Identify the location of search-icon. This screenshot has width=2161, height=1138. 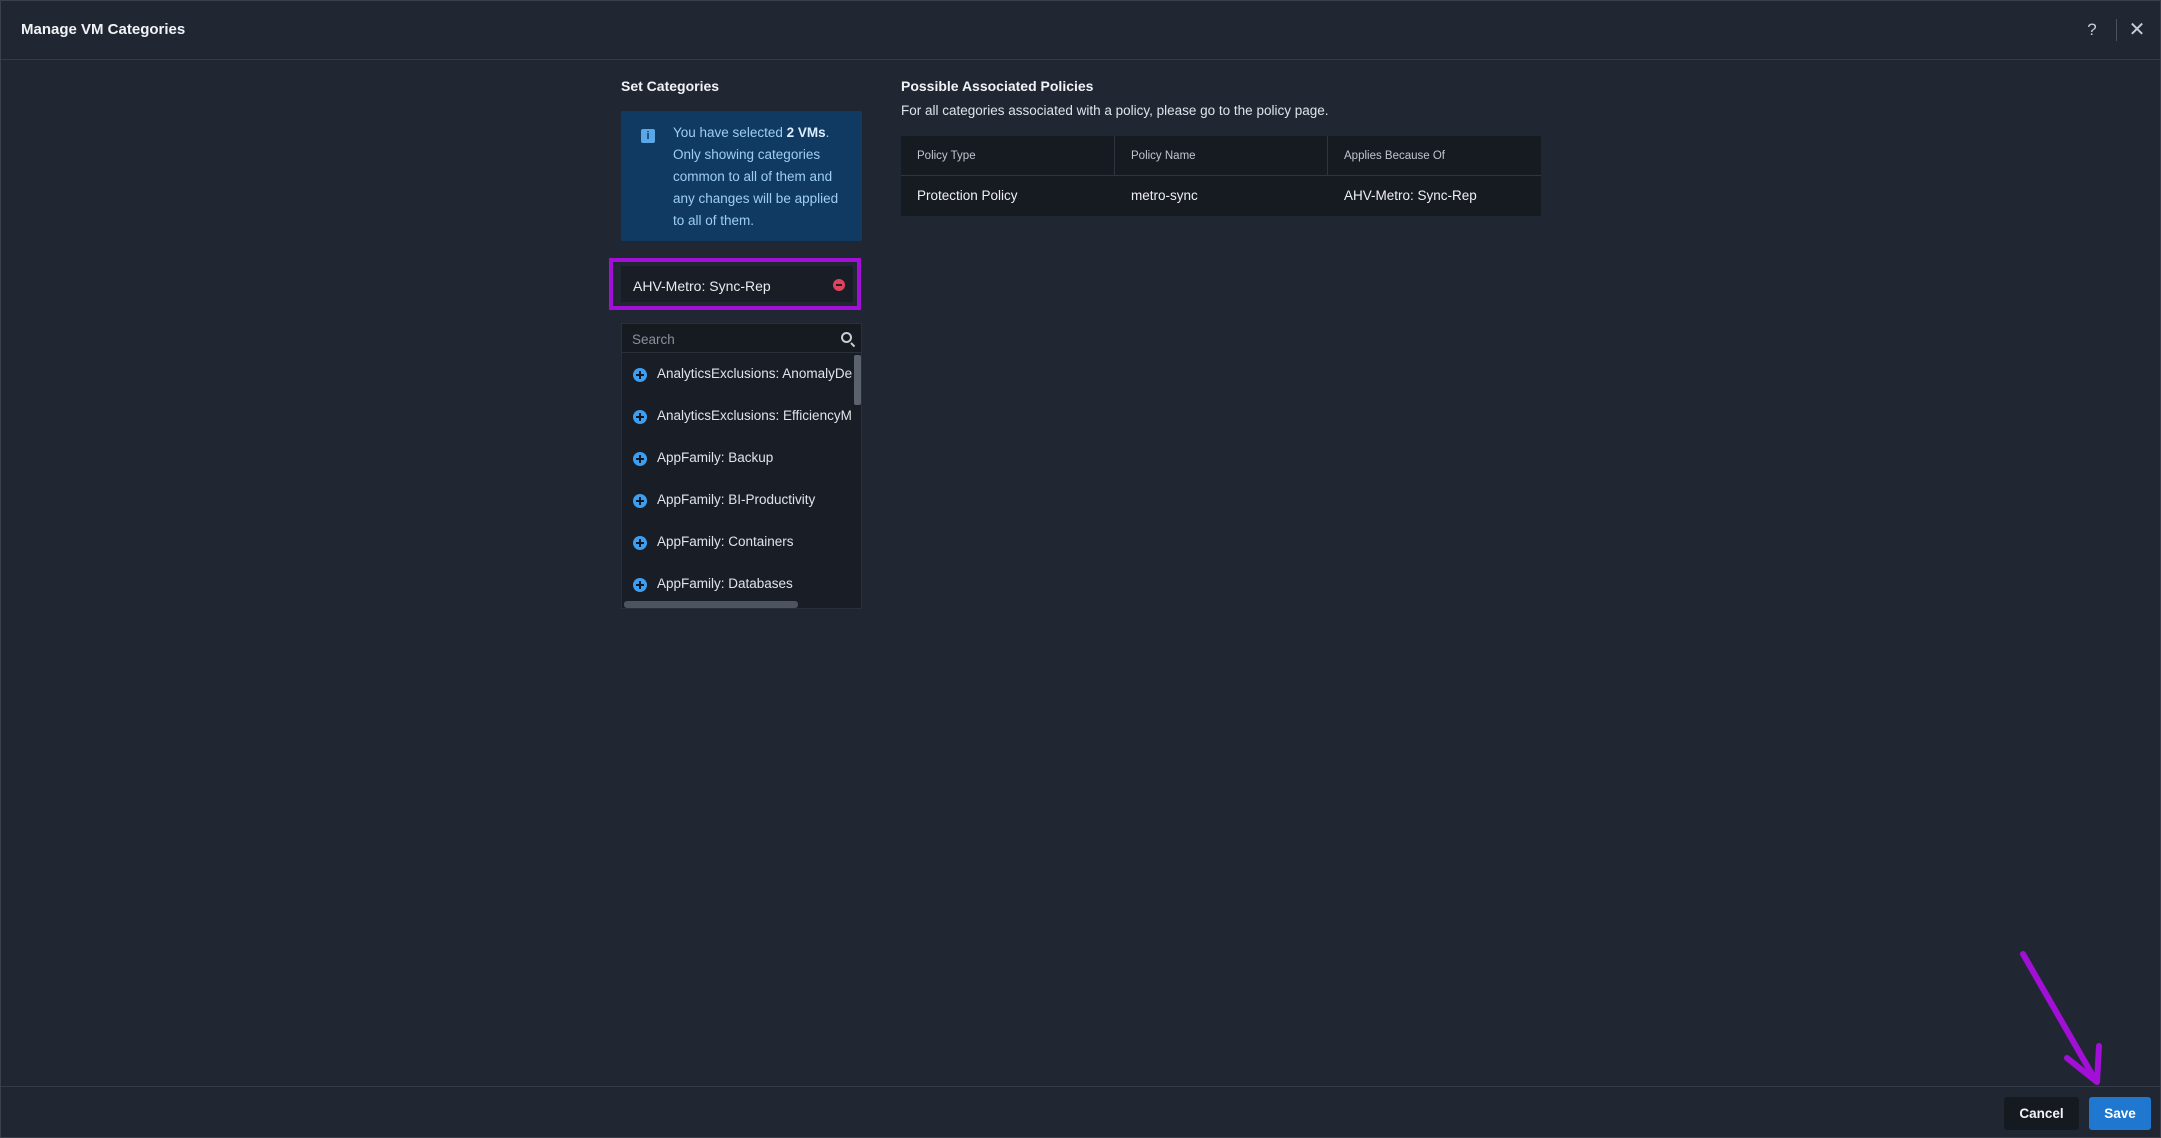
(846, 337).